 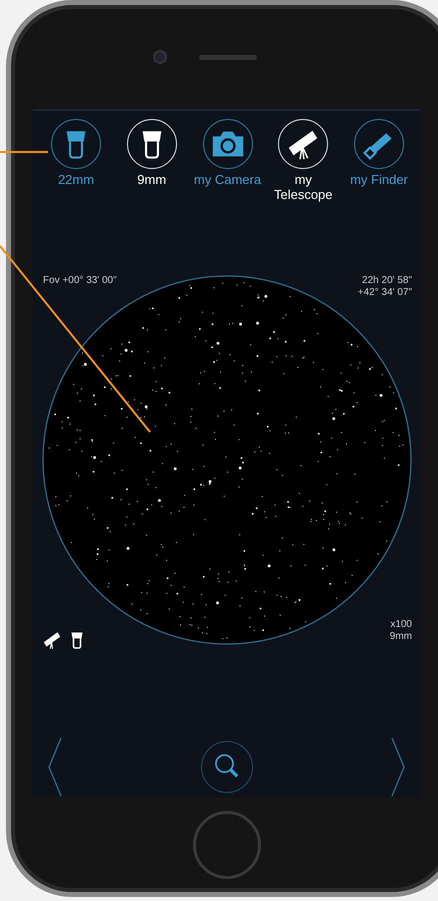 What do you see at coordinates (55, 767) in the screenshot?
I see `previous-chevron-icon` at bounding box center [55, 767].